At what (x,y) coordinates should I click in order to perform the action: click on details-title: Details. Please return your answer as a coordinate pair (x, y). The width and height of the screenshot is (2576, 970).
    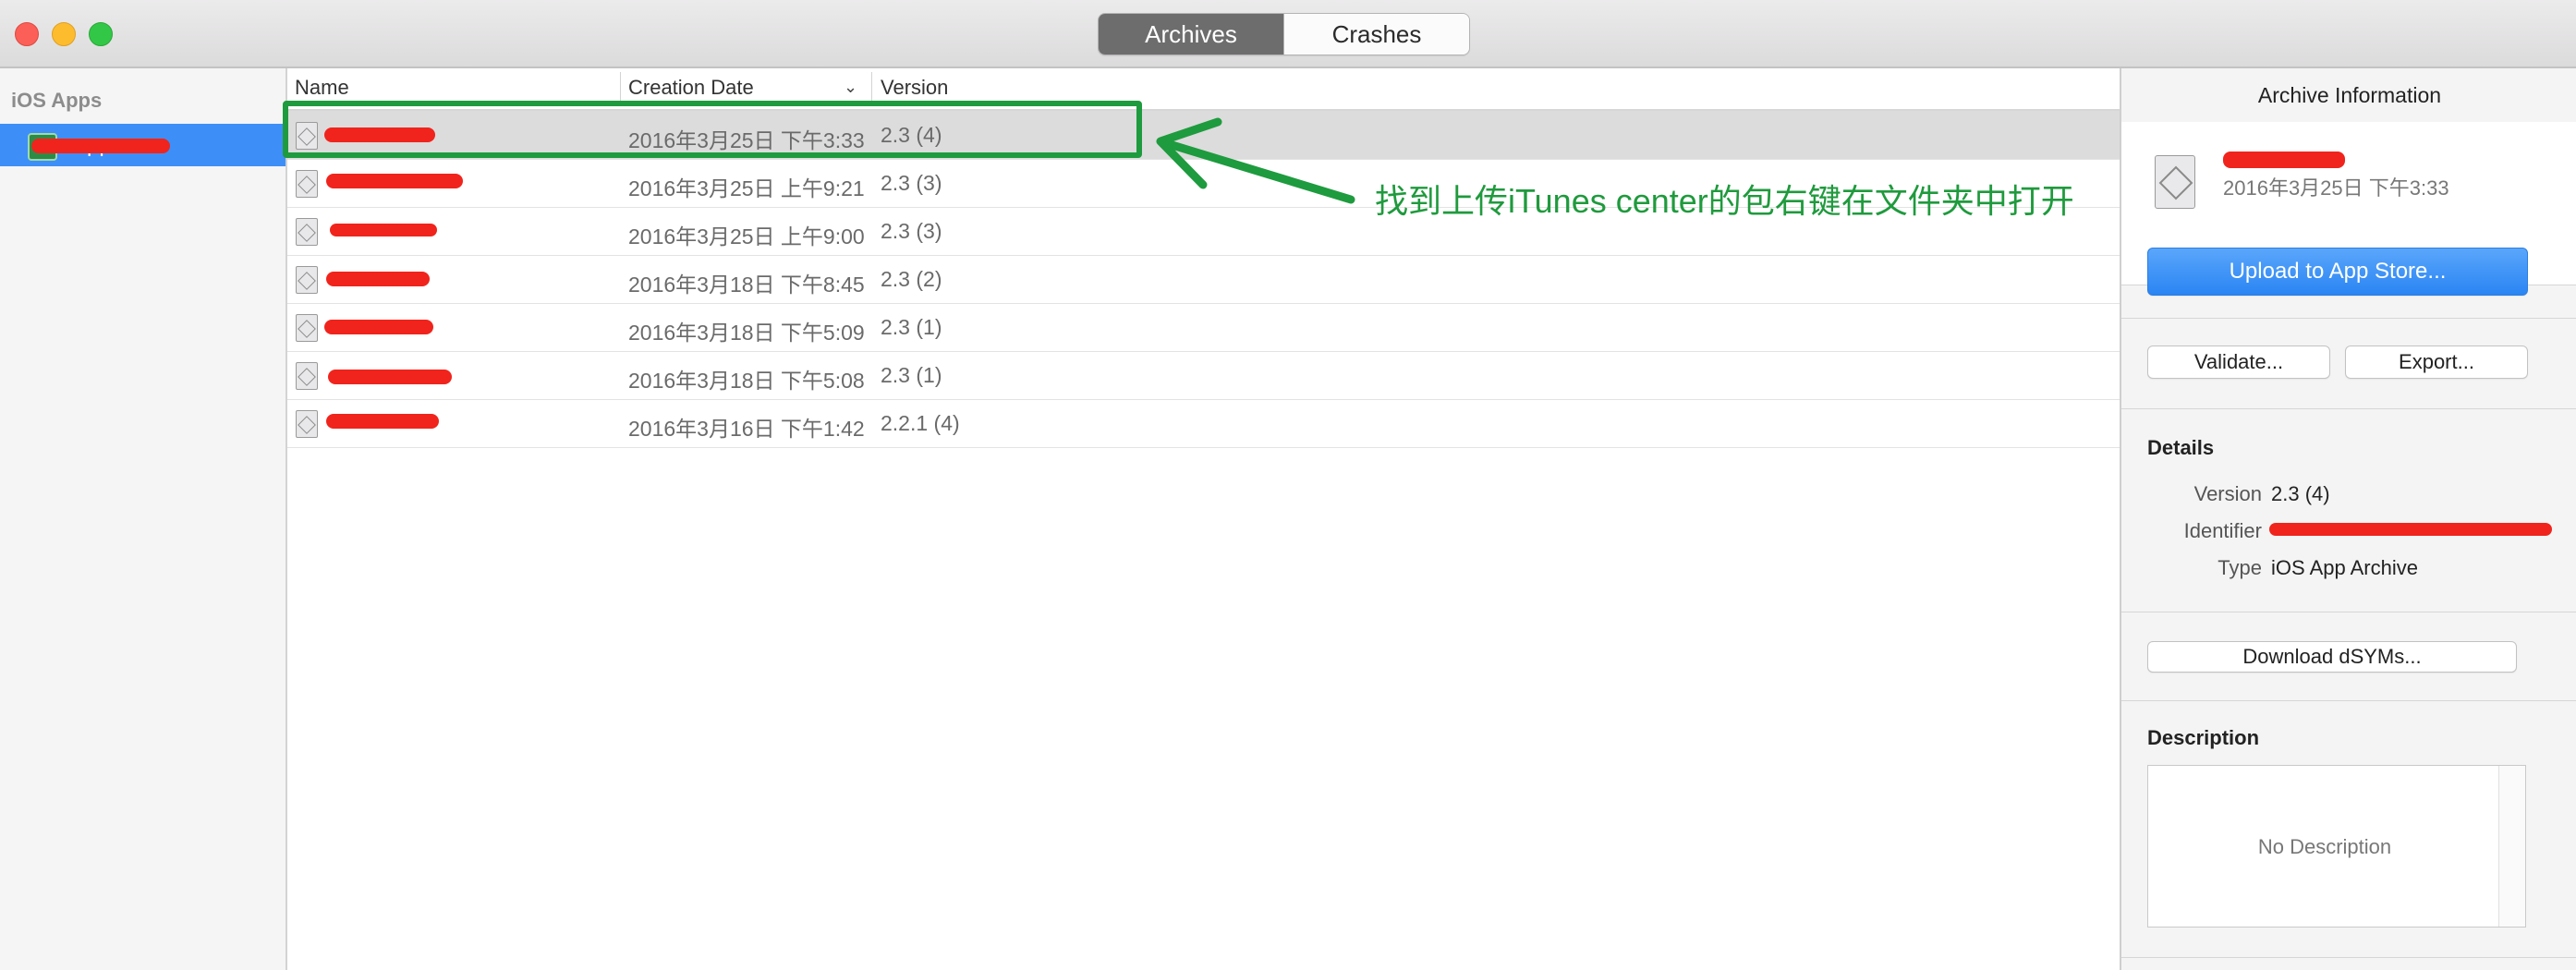
    Looking at the image, I should click on (2181, 447).